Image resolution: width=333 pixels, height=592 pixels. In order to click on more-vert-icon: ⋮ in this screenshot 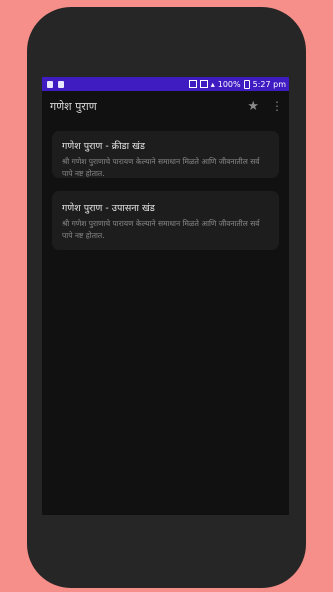, I will do `click(277, 106)`.